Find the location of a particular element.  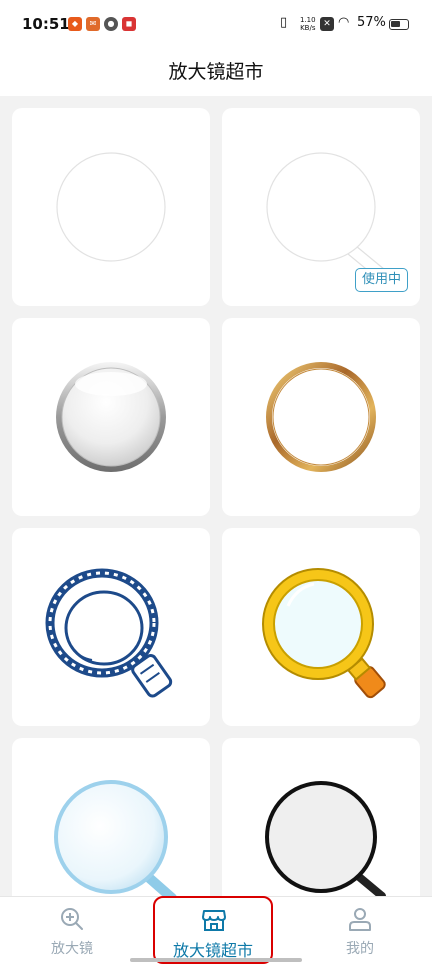

selection-highlight is located at coordinates (213, 930).